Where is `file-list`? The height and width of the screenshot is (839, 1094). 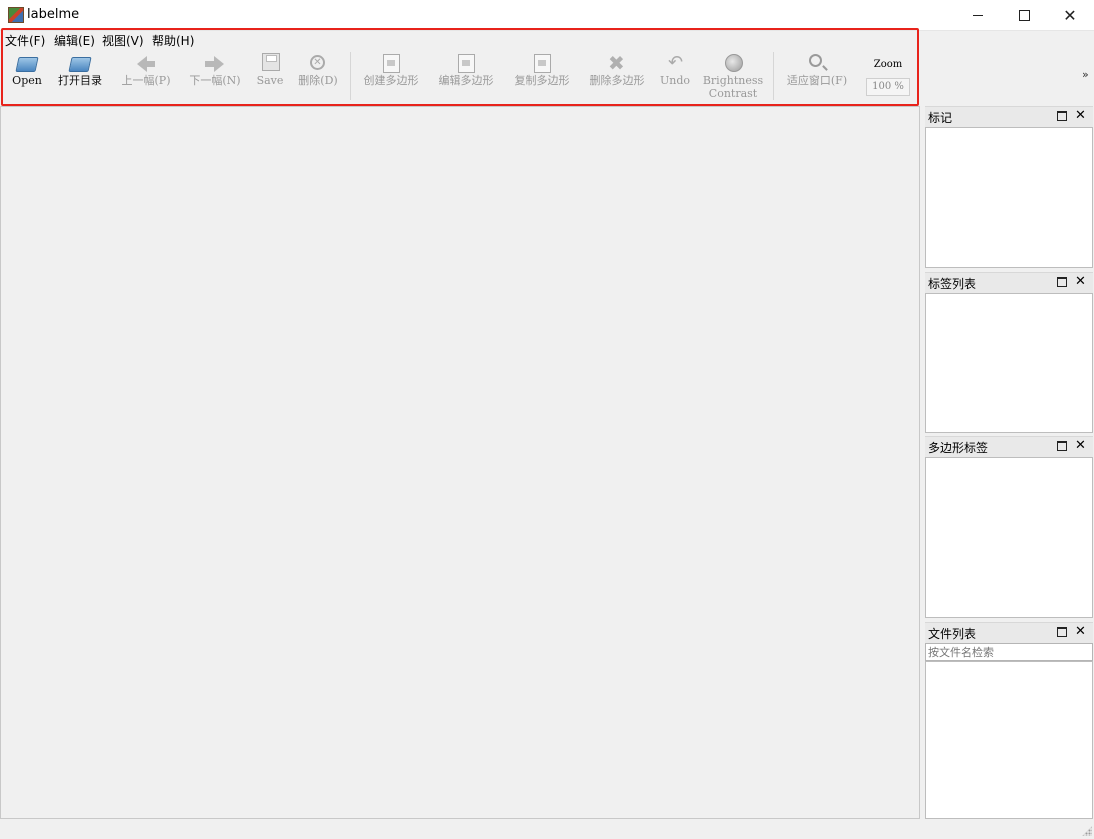
file-list is located at coordinates (1009, 740).